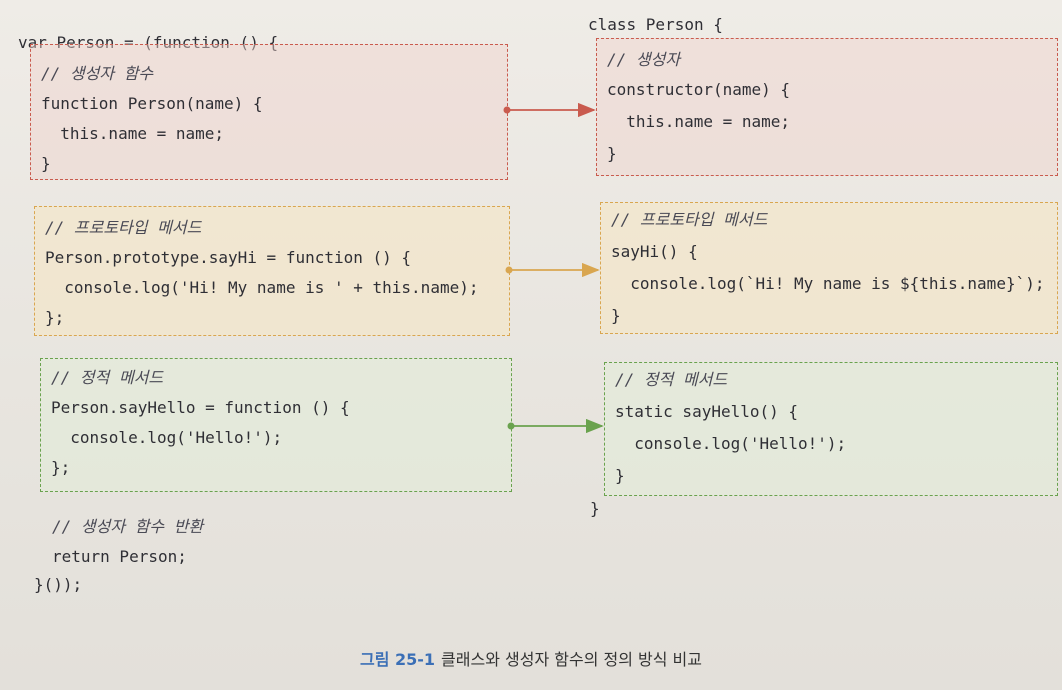 The width and height of the screenshot is (1062, 690). I want to click on right-footer: }, so click(595, 508).